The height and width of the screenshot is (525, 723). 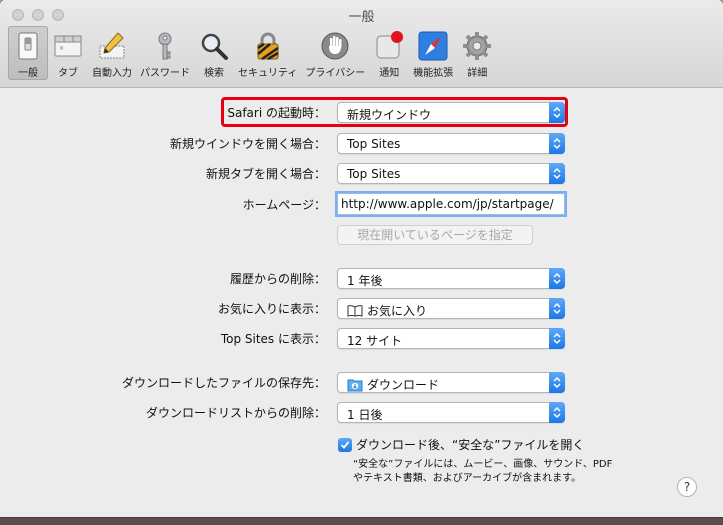 What do you see at coordinates (389, 115) in the screenshot?
I see `startup-value: 新規ウインドウ` at bounding box center [389, 115].